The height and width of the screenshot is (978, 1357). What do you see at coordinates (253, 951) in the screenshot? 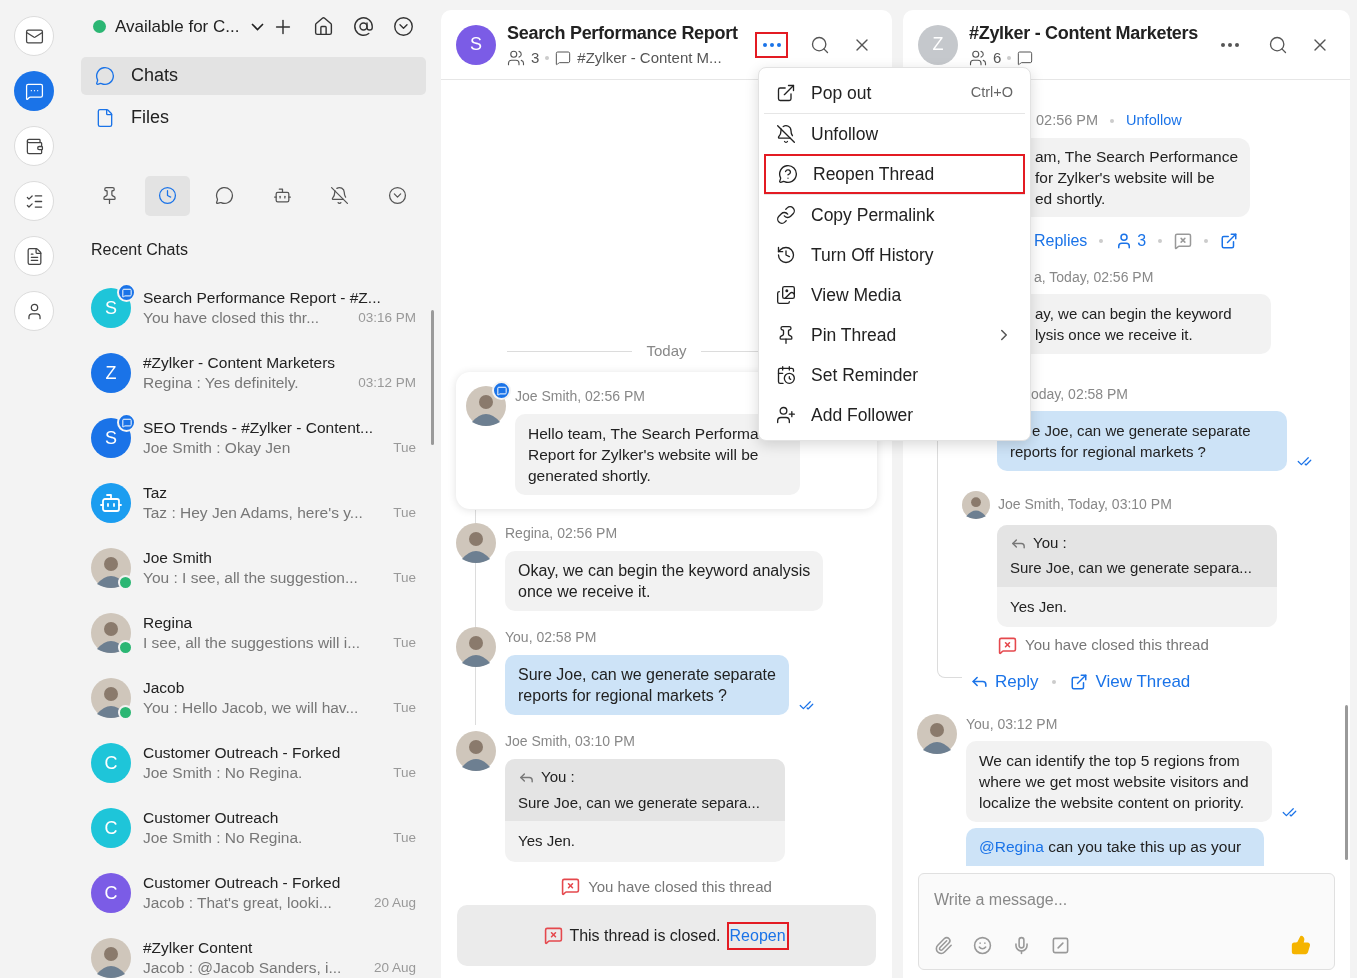
I see `chat-list-item: #Zylker Content Jacob : @Jacob Sanders, i... 20 Aug` at bounding box center [253, 951].